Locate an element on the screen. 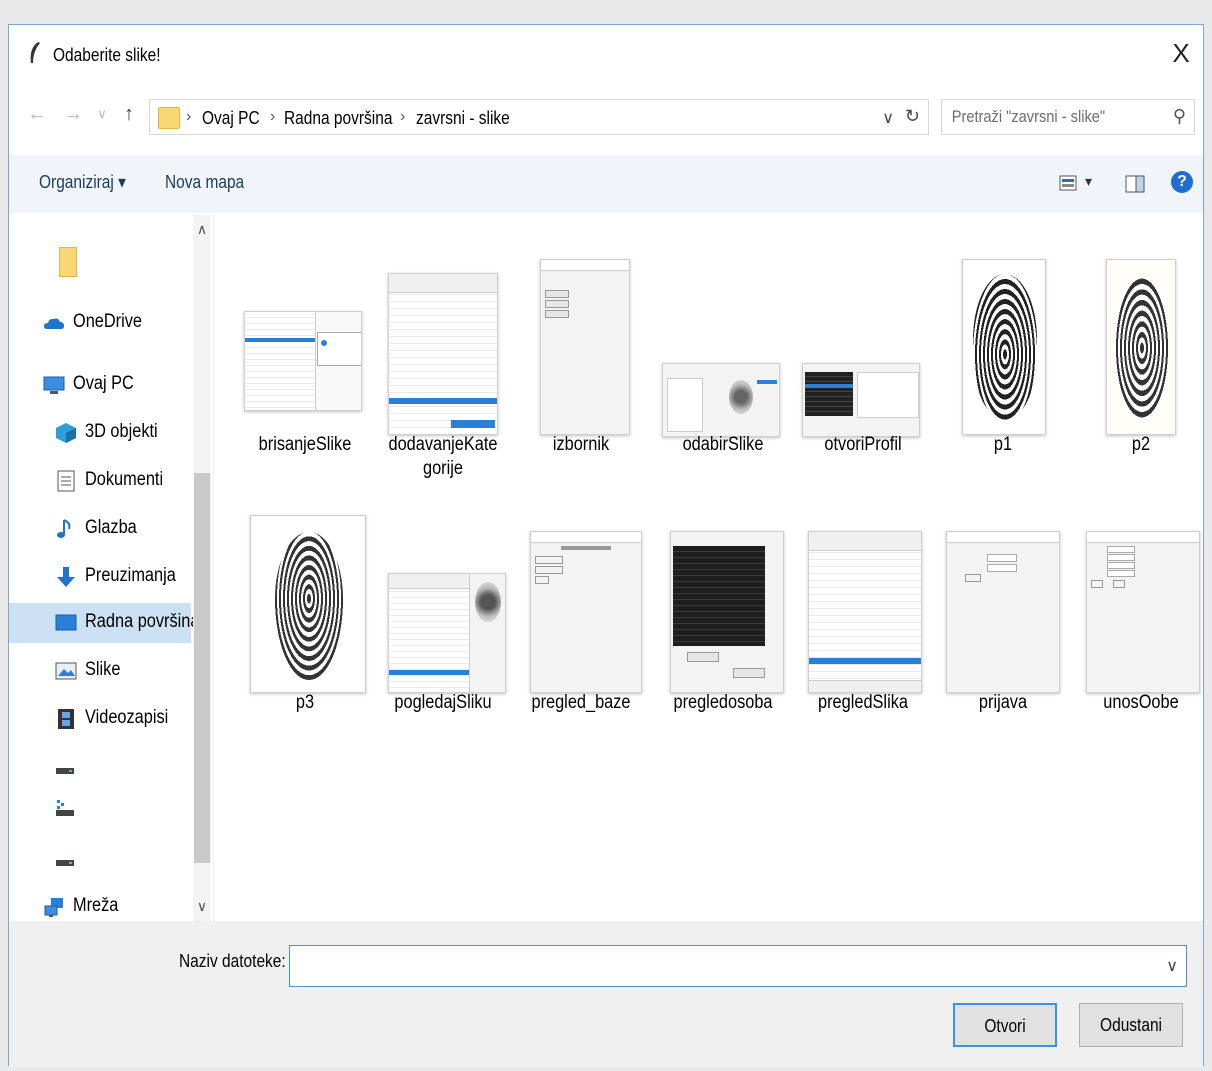  breadcrumb-radna-povrsina: Radna površina is located at coordinates (338, 118).